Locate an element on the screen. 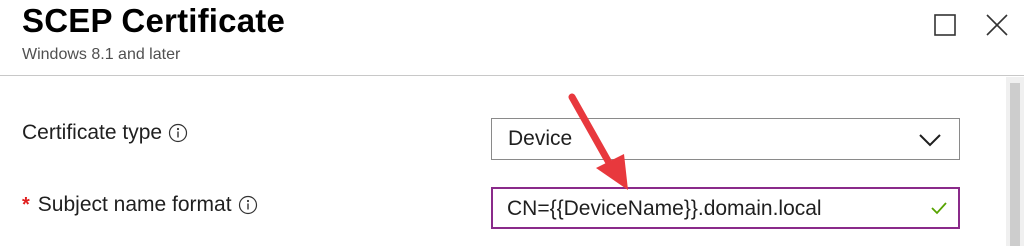  vertical-scrollbar is located at coordinates (1015, 161).